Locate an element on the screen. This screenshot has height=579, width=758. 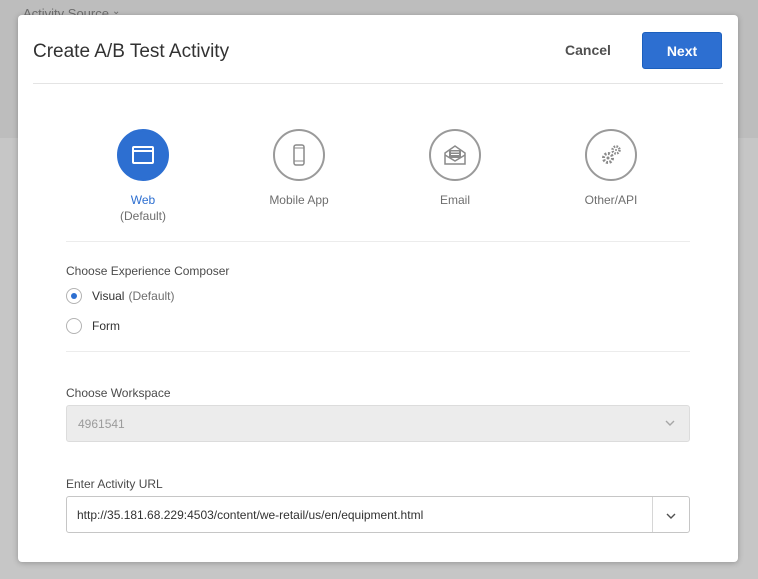
url-dropdown-button is located at coordinates (671, 514).